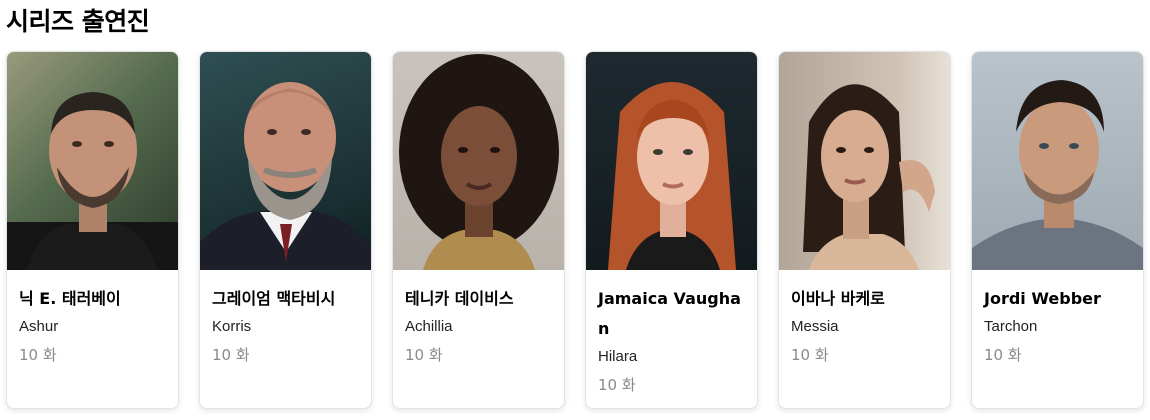 The image size is (1150, 420). I want to click on actor-name: 닉 E. 태러베이, so click(70, 298).